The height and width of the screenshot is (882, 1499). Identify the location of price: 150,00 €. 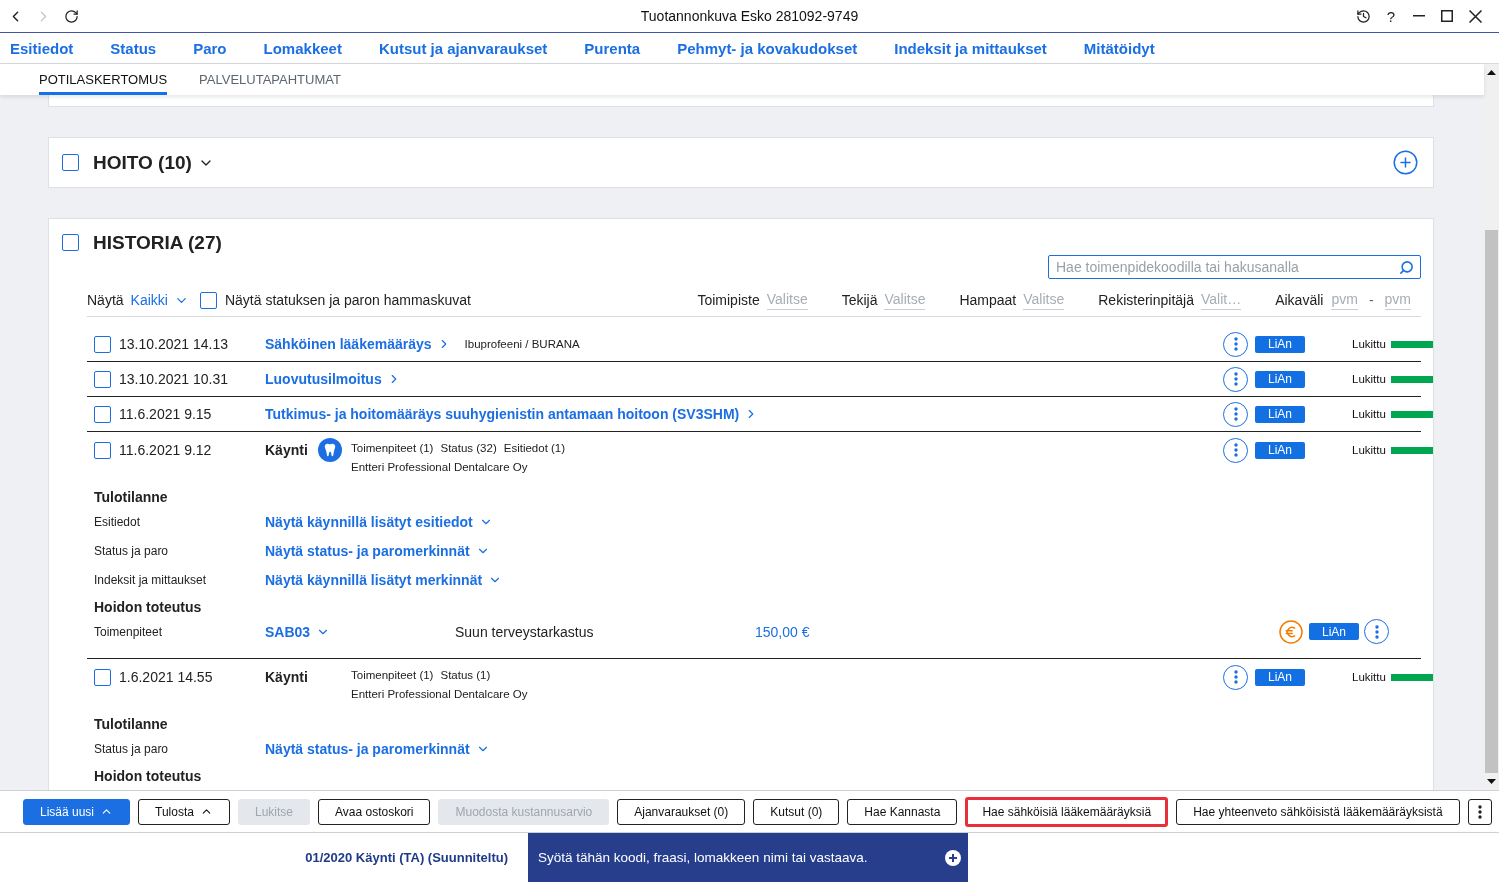
(782, 631).